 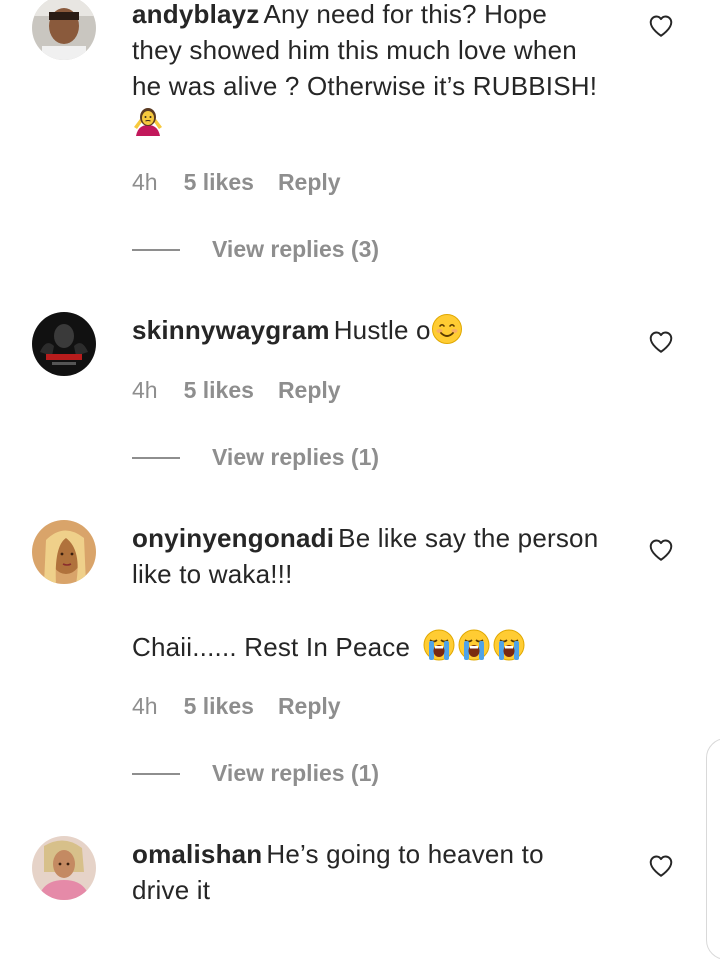 I want to click on person-shrugging-emoji, so click(x=148, y=125).